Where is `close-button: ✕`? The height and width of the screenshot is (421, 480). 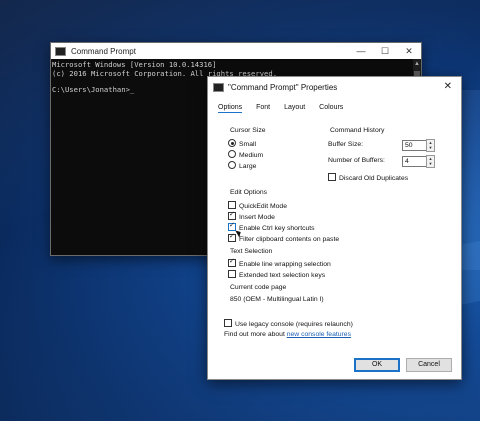
close-button: ✕ is located at coordinates (409, 51).